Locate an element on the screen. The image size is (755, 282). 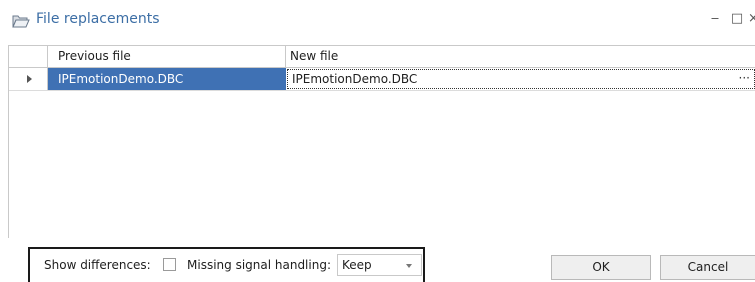
show-differences-checkbox is located at coordinates (169, 264).